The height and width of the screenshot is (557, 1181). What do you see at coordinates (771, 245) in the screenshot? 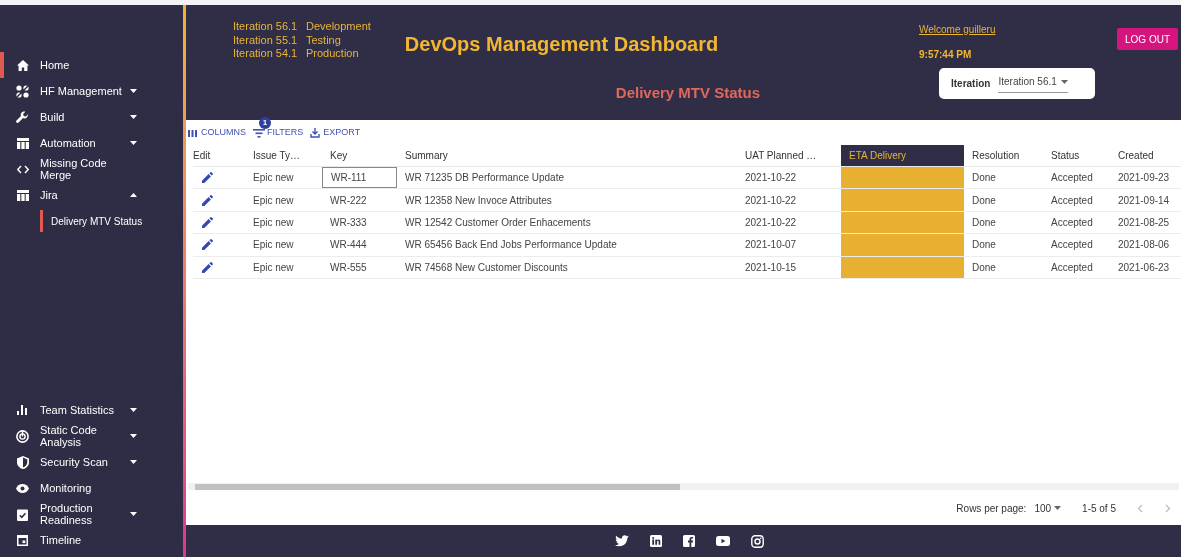
I see `table-cell-text: 2021-10-07` at bounding box center [771, 245].